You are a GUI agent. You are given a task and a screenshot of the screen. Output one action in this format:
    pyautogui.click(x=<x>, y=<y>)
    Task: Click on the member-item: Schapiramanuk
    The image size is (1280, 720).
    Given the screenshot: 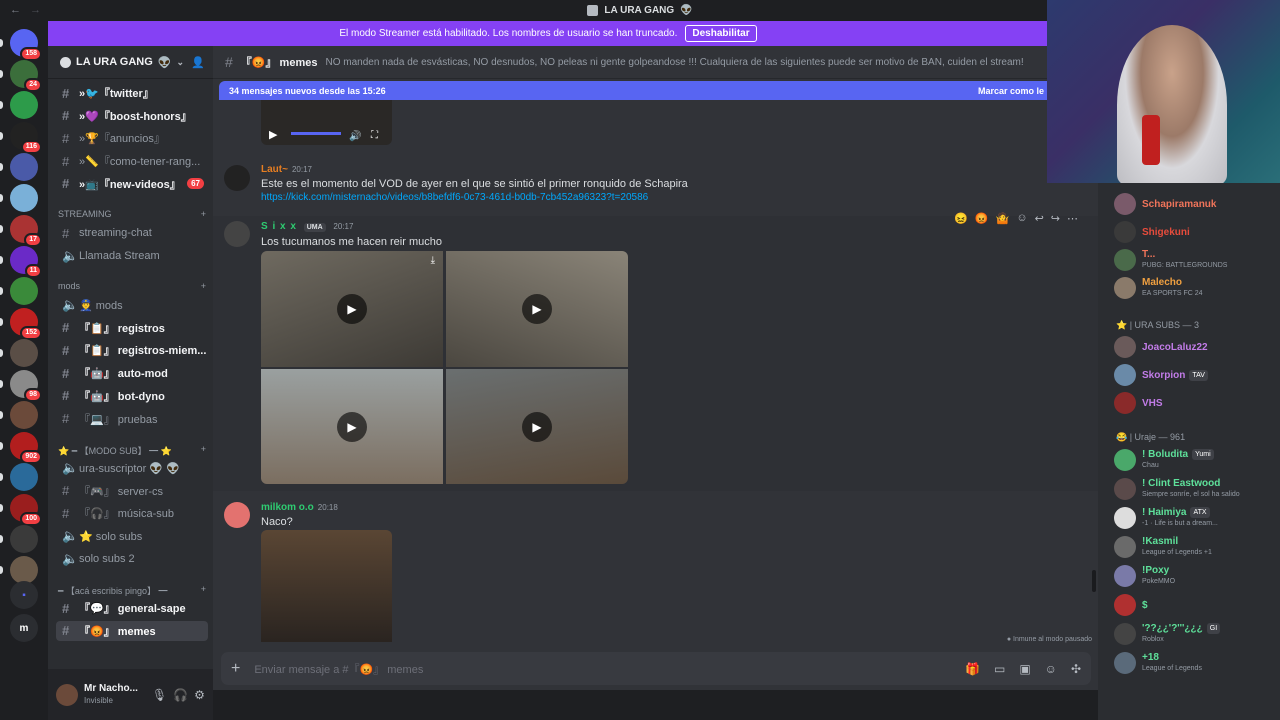 What is the action you would take?
    pyautogui.click(x=1195, y=204)
    